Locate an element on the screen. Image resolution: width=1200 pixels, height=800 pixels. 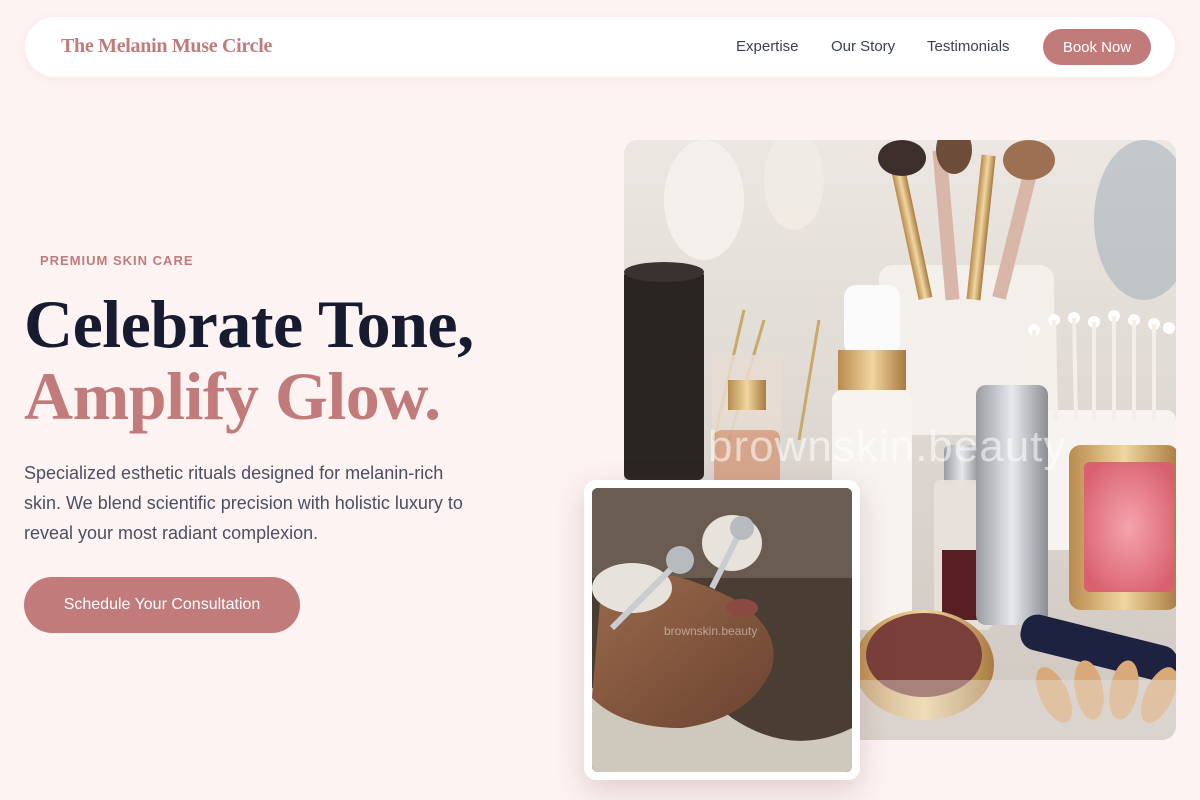
headline-line-1: Celebrate Tone, is located at coordinates (249, 324).